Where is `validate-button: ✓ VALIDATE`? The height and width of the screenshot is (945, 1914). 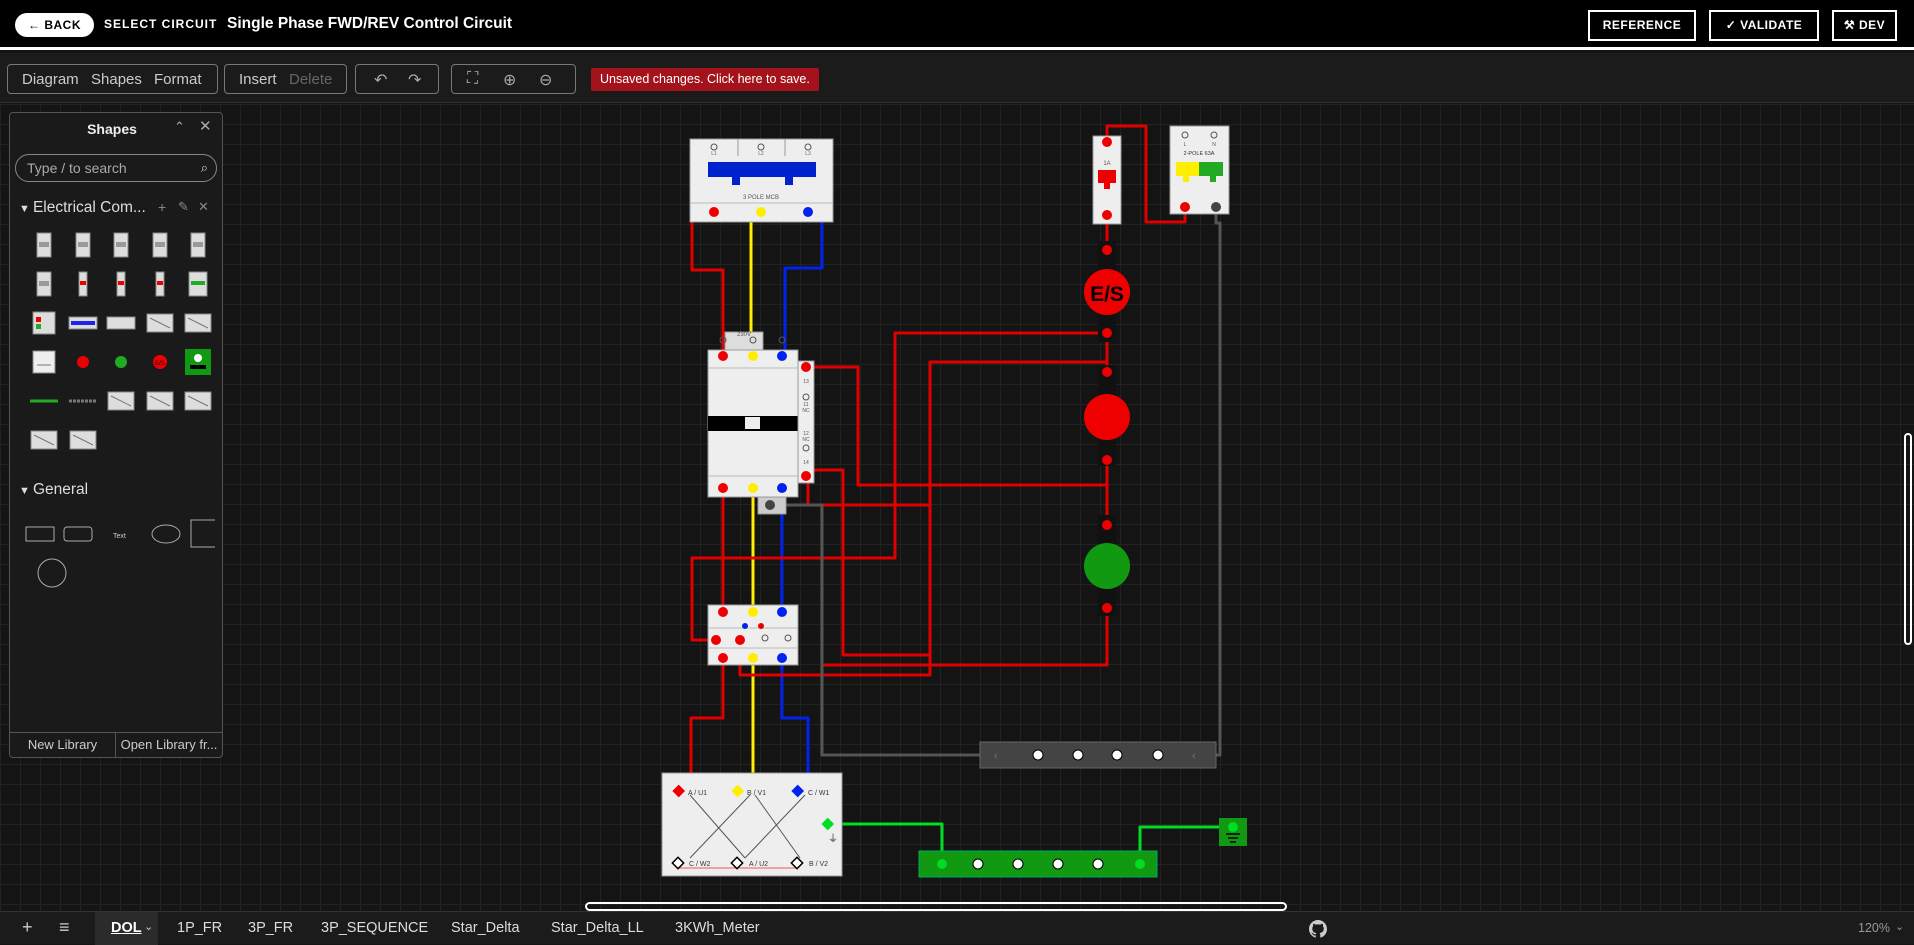 validate-button: ✓ VALIDATE is located at coordinates (1764, 25).